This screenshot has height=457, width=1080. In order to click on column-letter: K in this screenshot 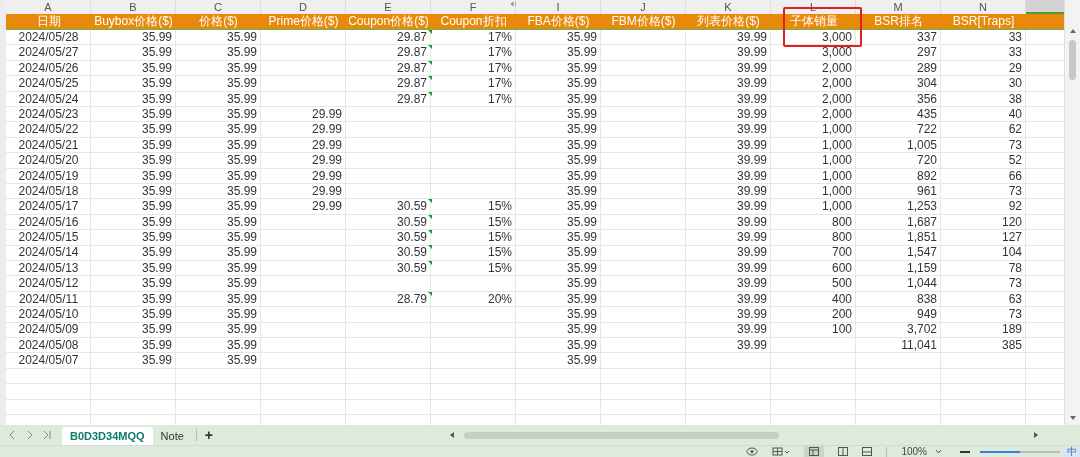, I will do `click(728, 7)`.